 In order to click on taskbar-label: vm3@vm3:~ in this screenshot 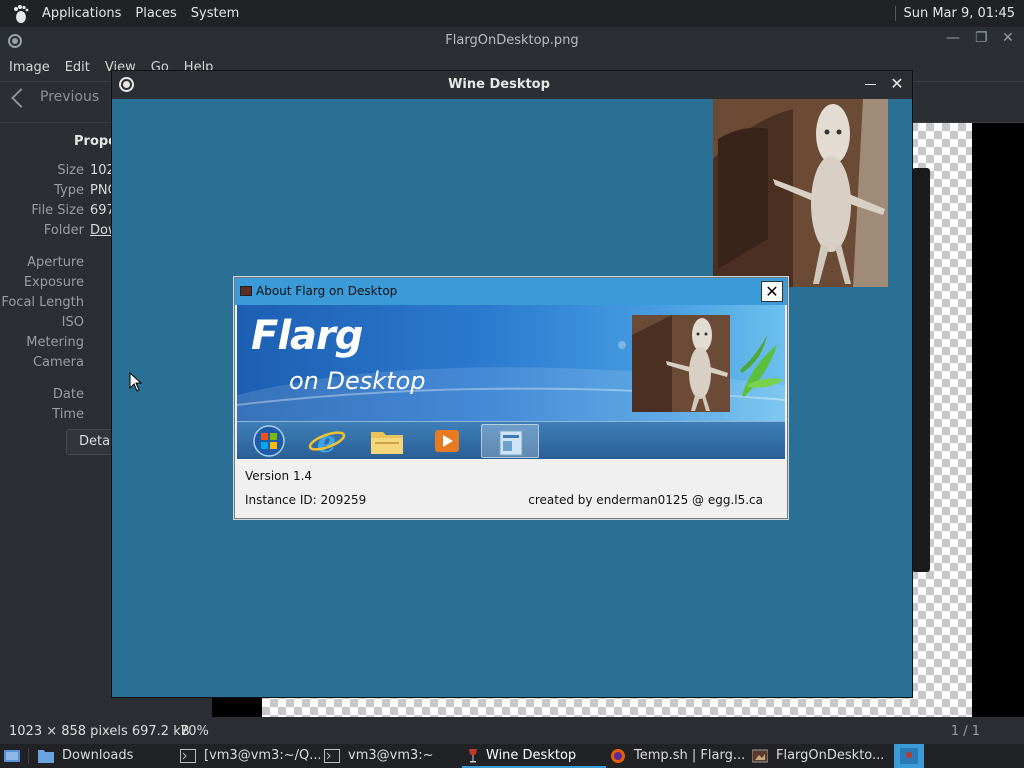, I will do `click(391, 755)`.